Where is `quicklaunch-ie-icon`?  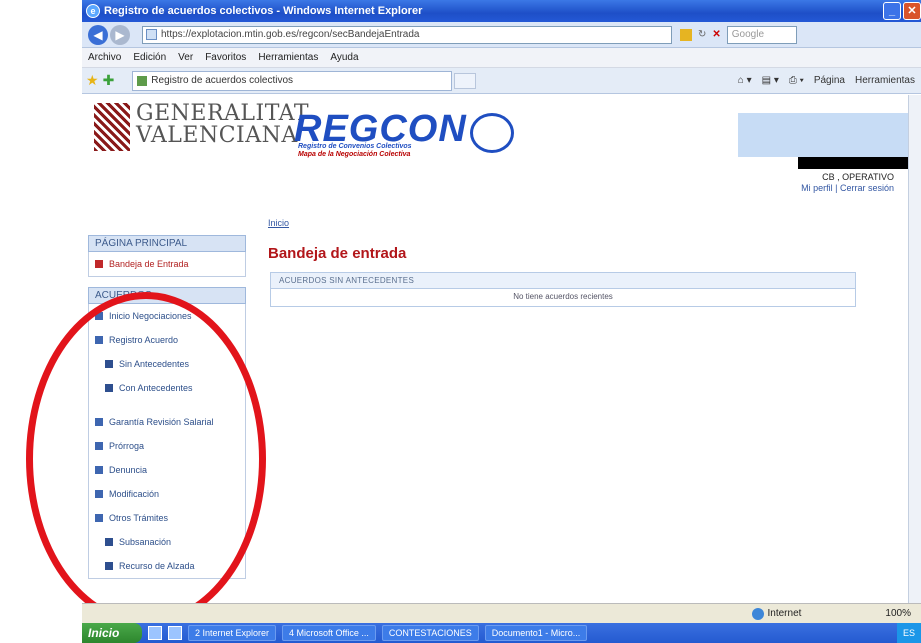
quicklaunch-ie-icon is located at coordinates (155, 633).